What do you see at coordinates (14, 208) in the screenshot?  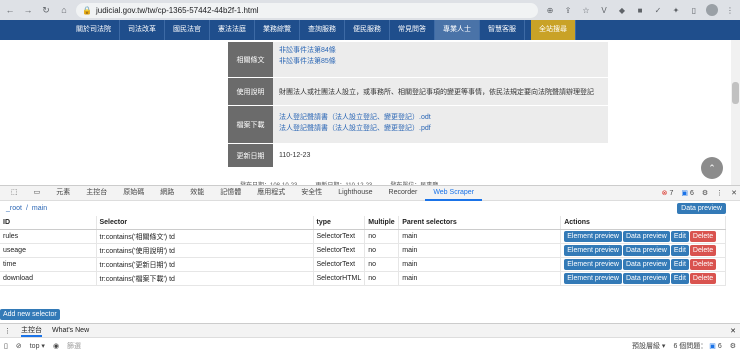 I see `breadcrumb-root: _root` at bounding box center [14, 208].